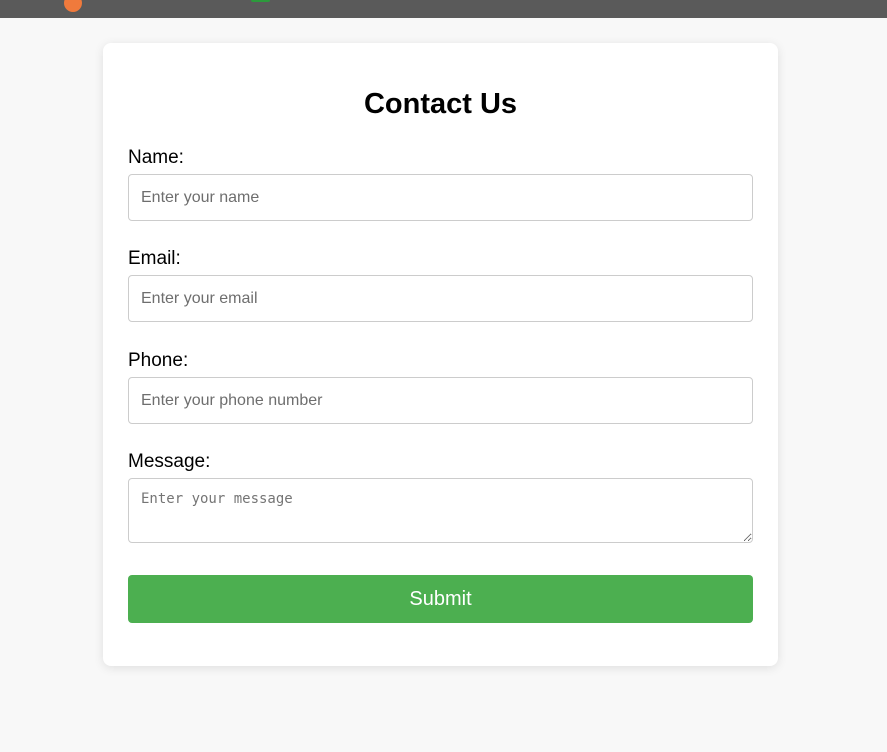 Image resolution: width=887 pixels, height=752 pixels. Describe the element at coordinates (73, 6) in the screenshot. I see `browser-tab-favicon-icon` at that location.